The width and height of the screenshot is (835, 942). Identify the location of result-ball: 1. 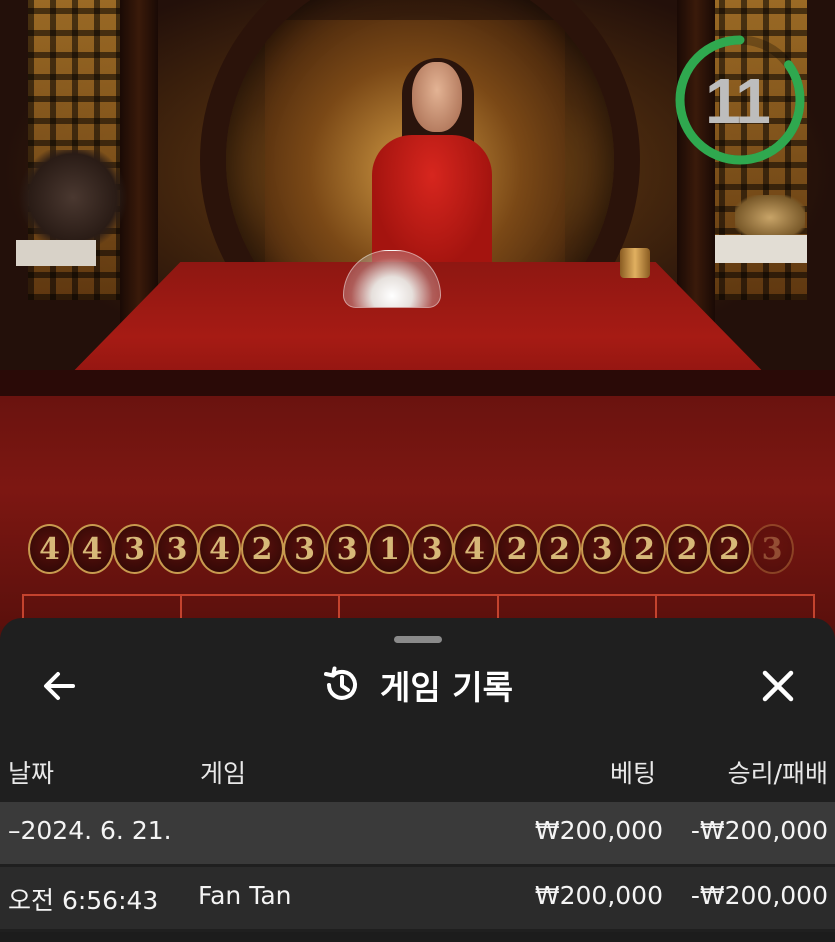
(389, 549).